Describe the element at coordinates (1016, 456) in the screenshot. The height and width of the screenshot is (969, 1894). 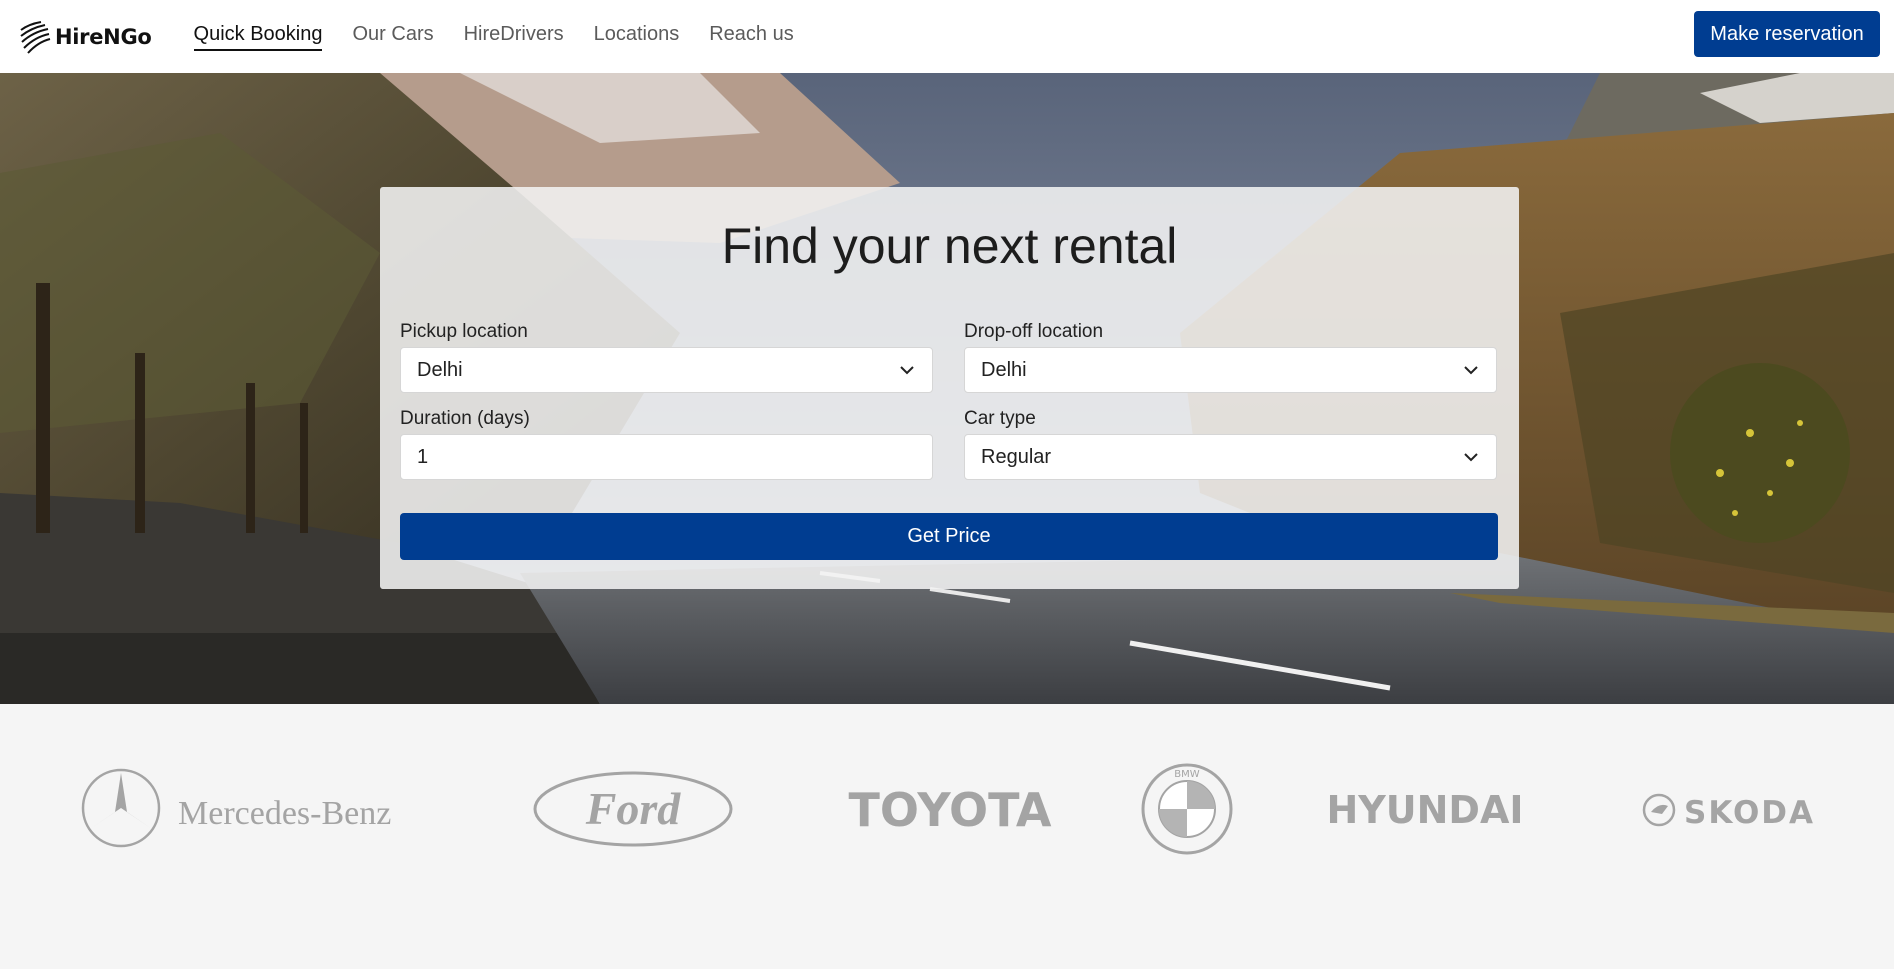
I see `car-type-value: Regular` at that location.